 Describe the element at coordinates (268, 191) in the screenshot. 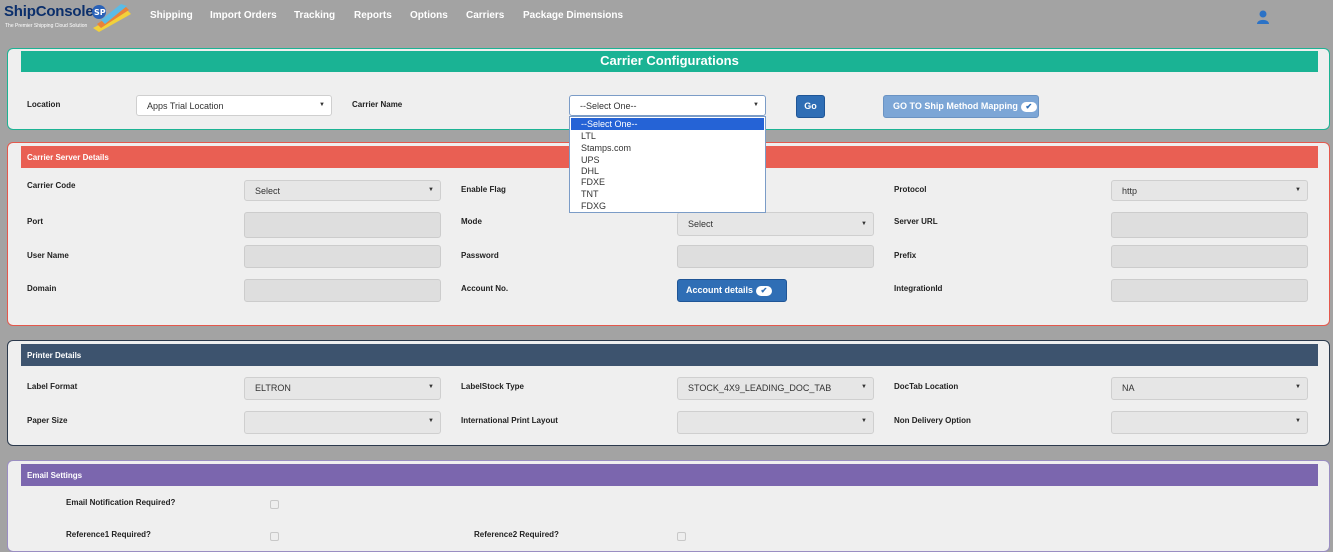

I see `carrier-code-value: Select` at that location.